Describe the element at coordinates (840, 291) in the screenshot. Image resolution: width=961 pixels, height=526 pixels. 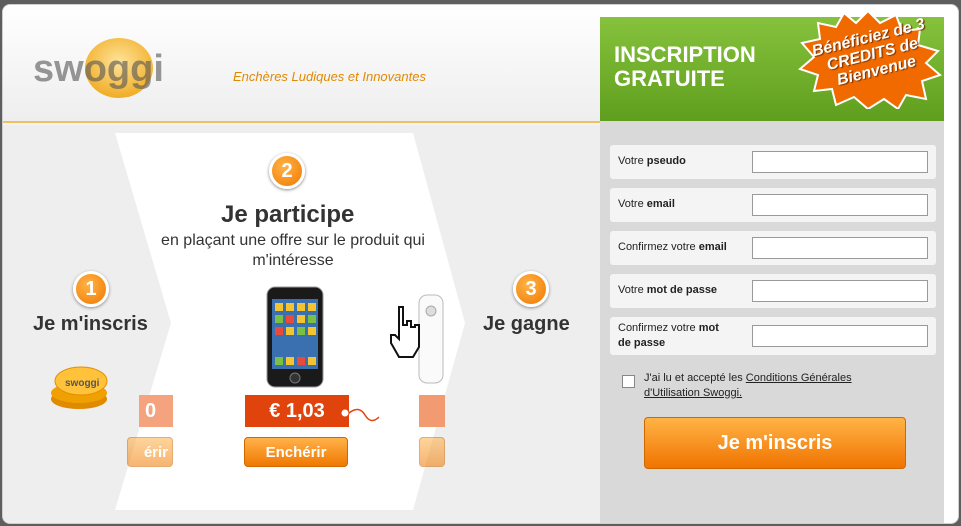
I see `password-input` at that location.